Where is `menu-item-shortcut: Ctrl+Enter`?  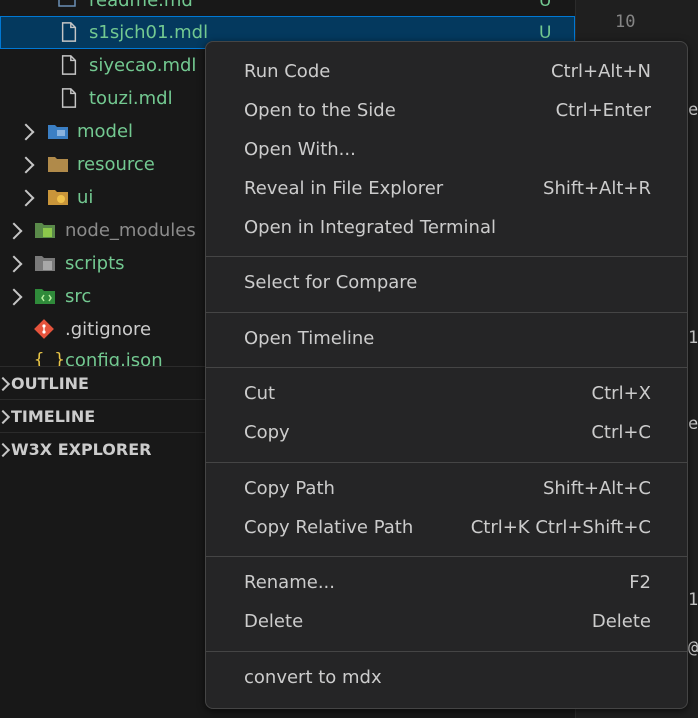
menu-item-shortcut: Ctrl+Enter is located at coordinates (603, 110).